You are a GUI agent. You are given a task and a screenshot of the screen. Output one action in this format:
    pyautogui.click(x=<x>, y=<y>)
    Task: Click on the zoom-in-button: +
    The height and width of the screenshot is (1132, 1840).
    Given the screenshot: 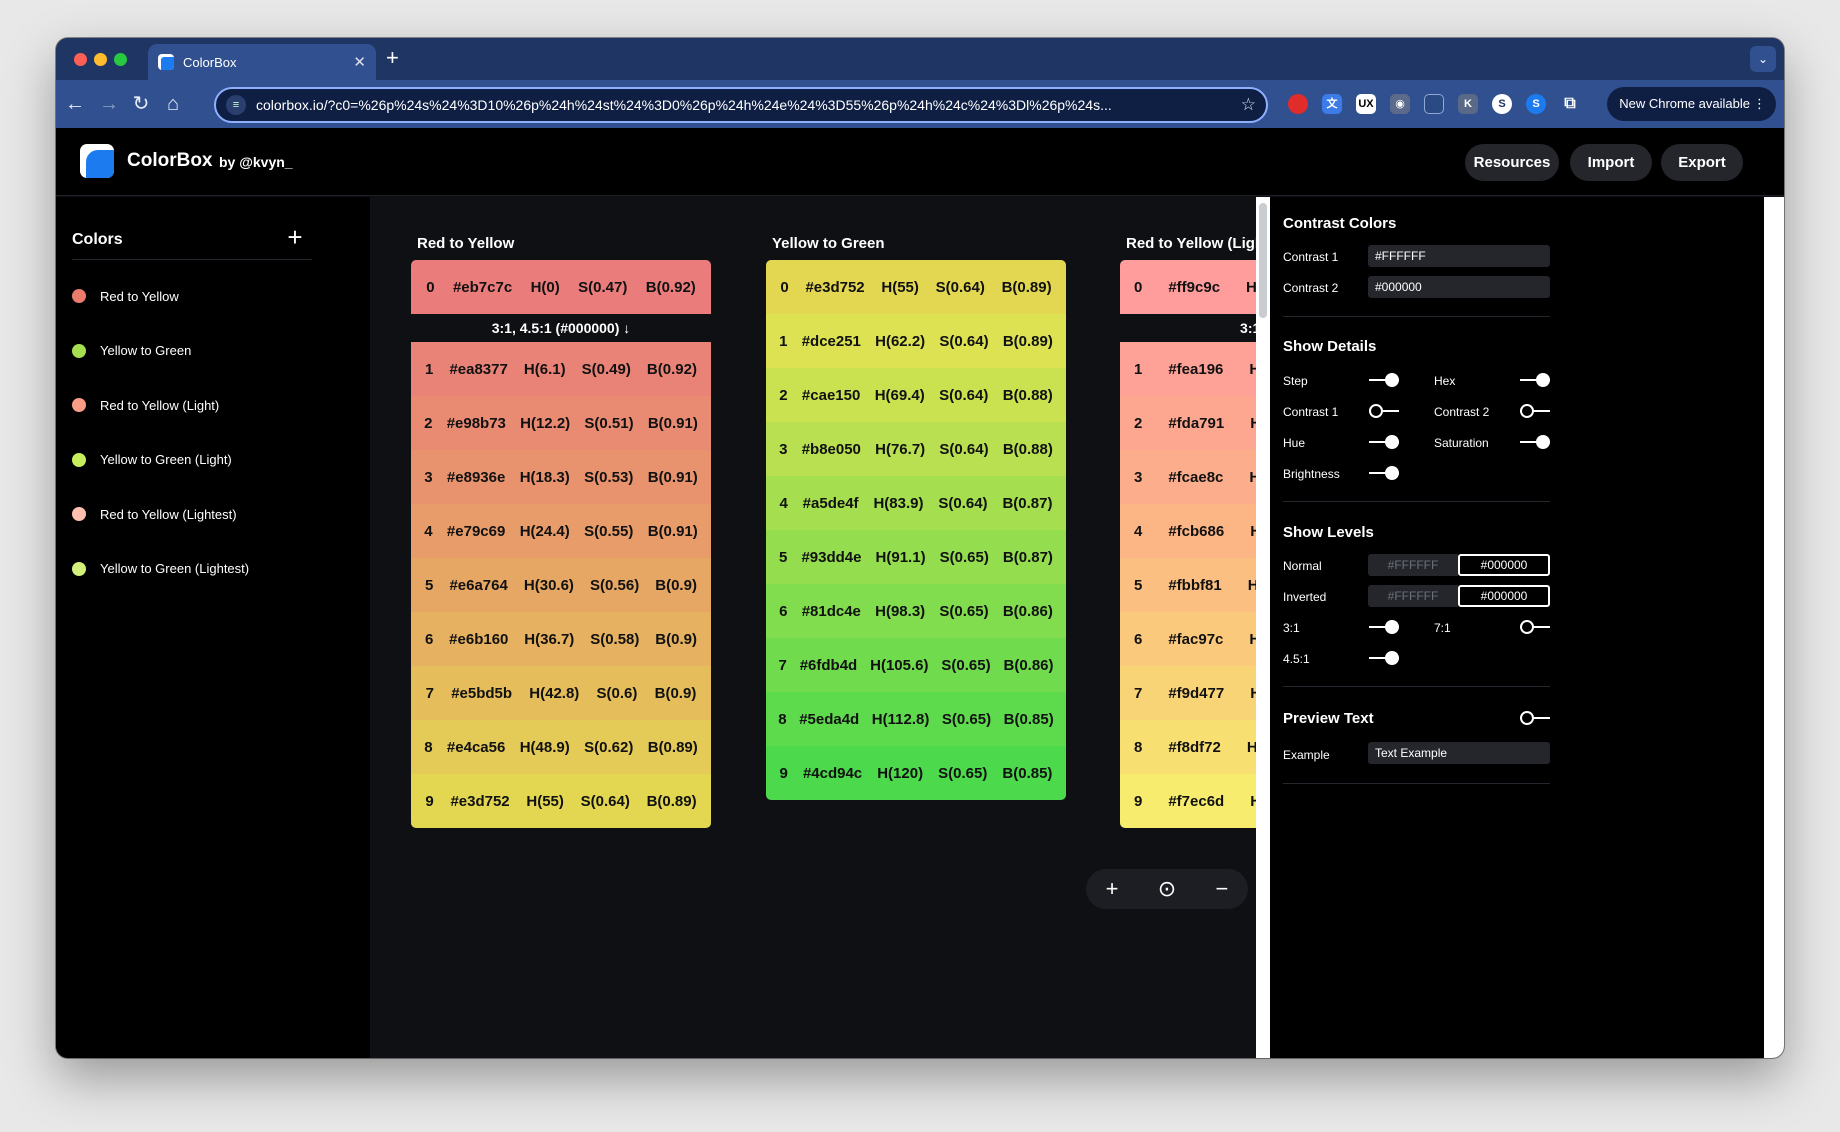 What is the action you would take?
    pyautogui.click(x=1112, y=889)
    